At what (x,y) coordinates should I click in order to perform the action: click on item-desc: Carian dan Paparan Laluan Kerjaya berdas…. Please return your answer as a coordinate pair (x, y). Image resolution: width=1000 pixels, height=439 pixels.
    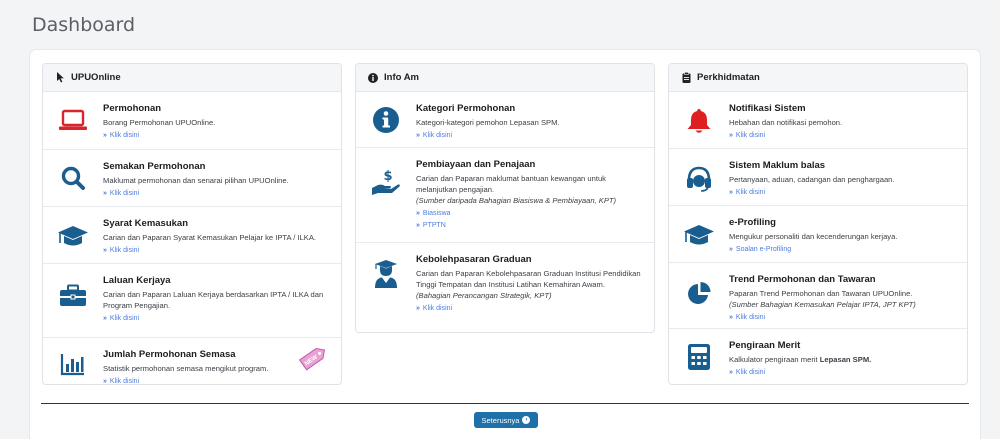
    Looking at the image, I should click on (213, 300).